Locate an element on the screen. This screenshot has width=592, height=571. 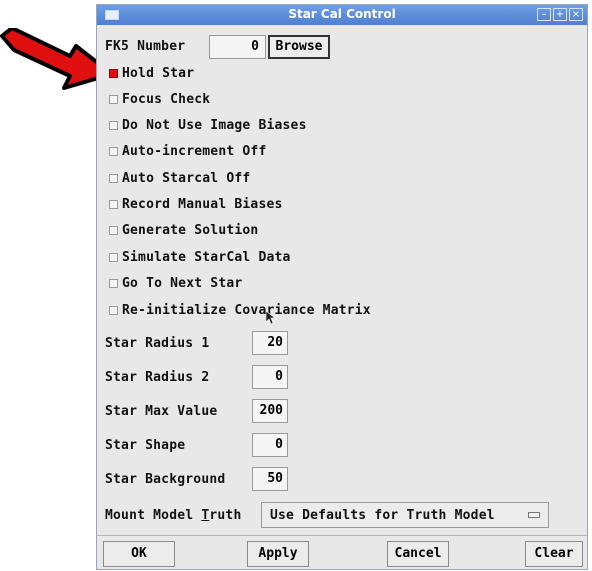
star-radius-2-input: 0 is located at coordinates (270, 377).